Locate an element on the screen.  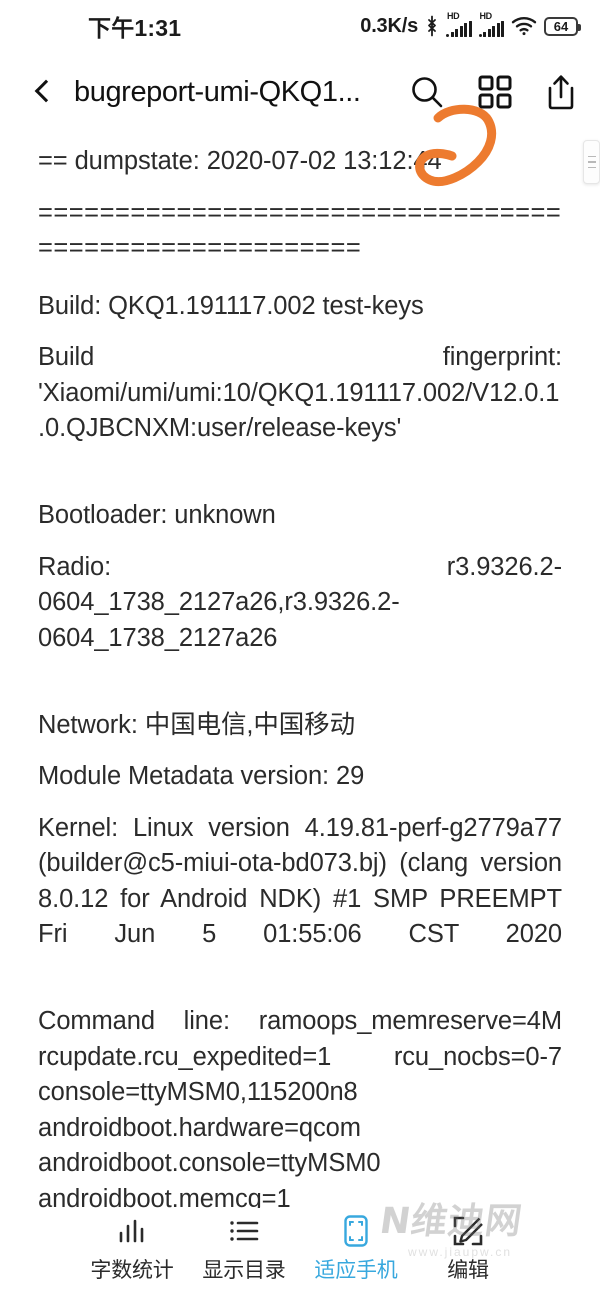
battery-icon: 64 is located at coordinates (562, 26).